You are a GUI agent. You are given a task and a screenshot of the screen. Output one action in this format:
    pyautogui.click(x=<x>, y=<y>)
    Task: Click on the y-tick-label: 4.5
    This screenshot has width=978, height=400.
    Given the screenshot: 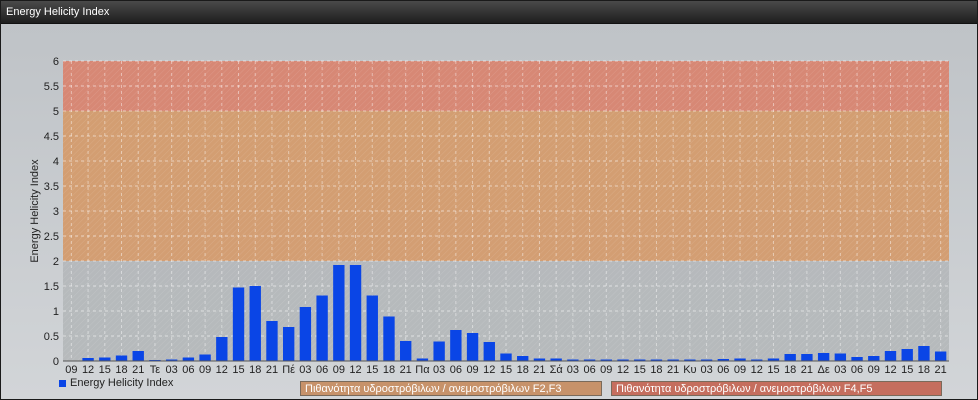 What is the action you would take?
    pyautogui.click(x=51, y=137)
    